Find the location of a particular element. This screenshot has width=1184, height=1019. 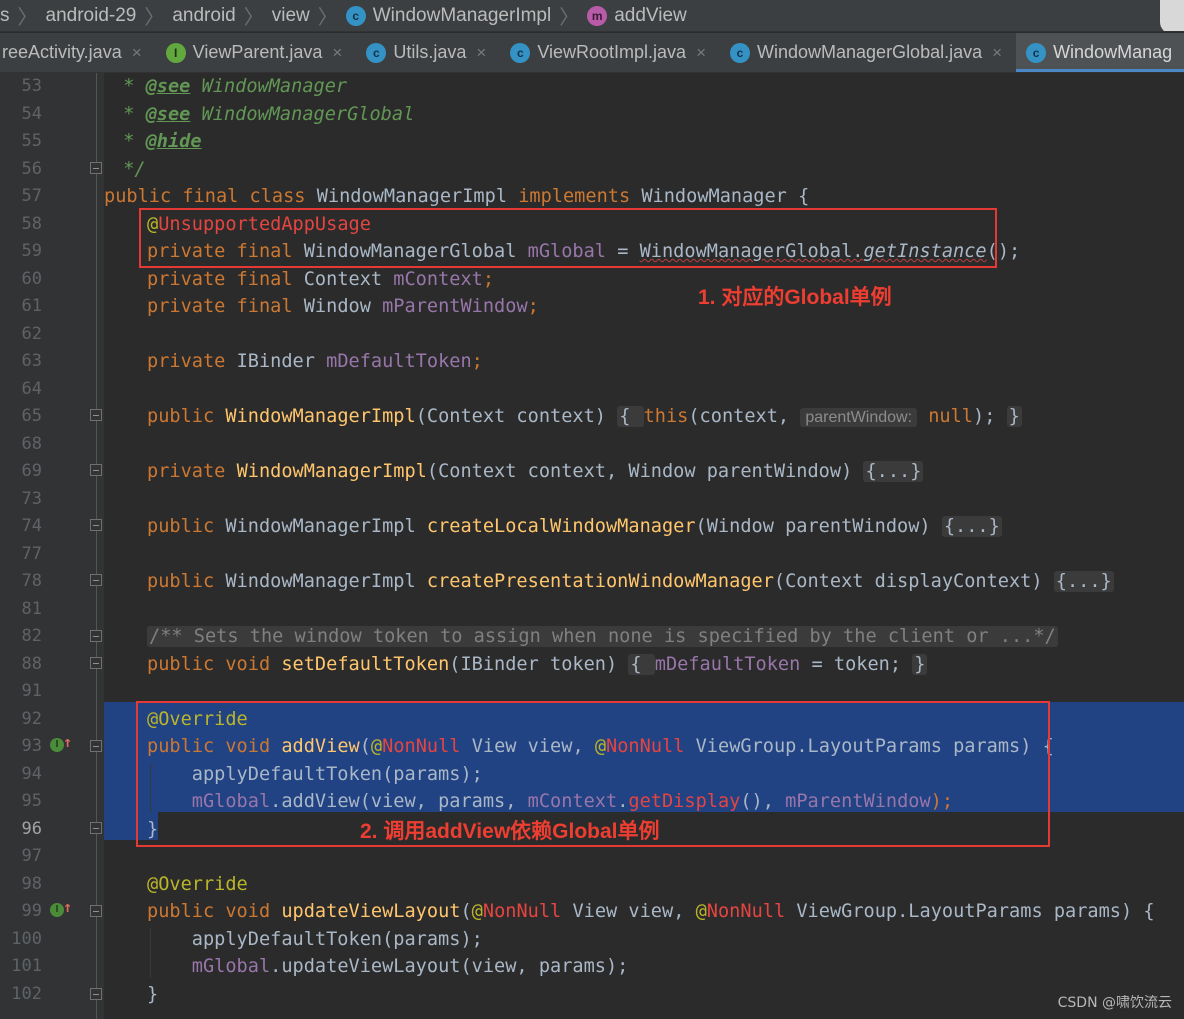

tab-viewrootimpl: c ViewRootImpl.java × is located at coordinates (610, 52).